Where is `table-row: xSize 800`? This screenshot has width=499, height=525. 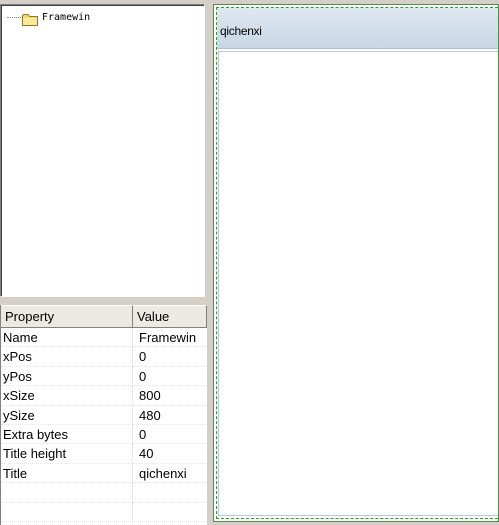
table-row: xSize 800 is located at coordinates (104, 396).